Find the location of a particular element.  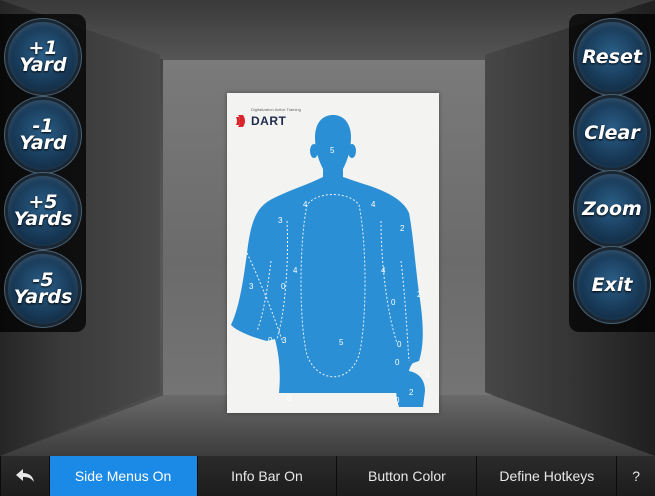

help-button: ? is located at coordinates (635, 476).